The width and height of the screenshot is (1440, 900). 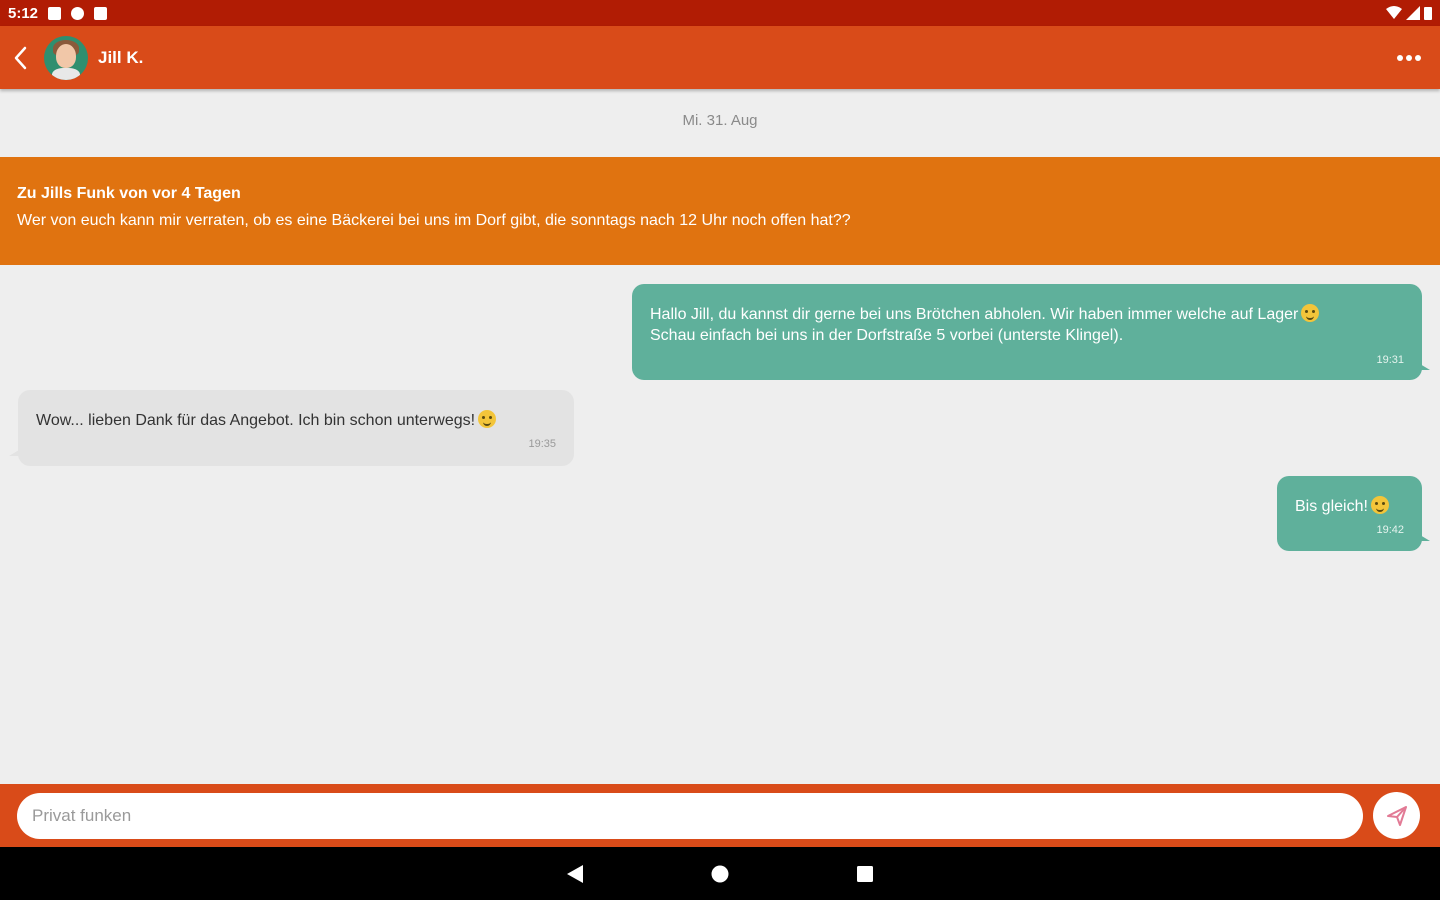 I want to click on message-bubble-outgoing: Bis gleich! 19:42, so click(x=1349, y=513).